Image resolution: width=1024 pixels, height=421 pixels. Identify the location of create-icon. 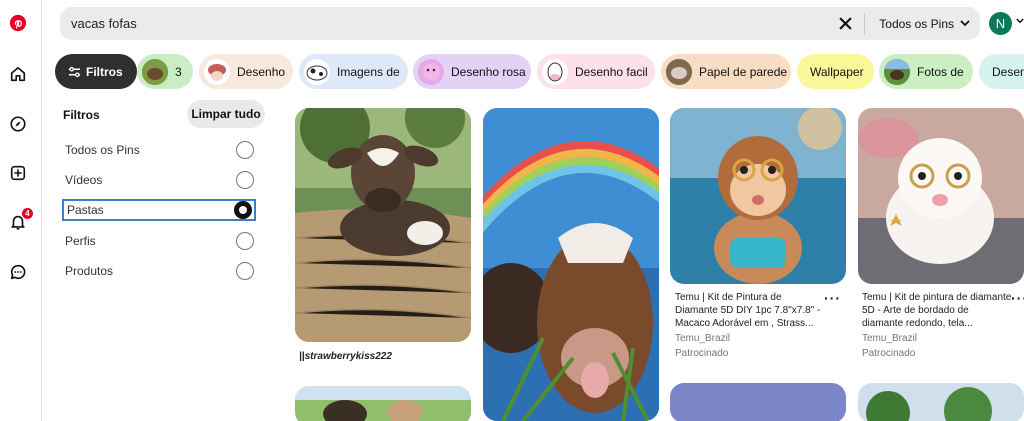
(18, 173).